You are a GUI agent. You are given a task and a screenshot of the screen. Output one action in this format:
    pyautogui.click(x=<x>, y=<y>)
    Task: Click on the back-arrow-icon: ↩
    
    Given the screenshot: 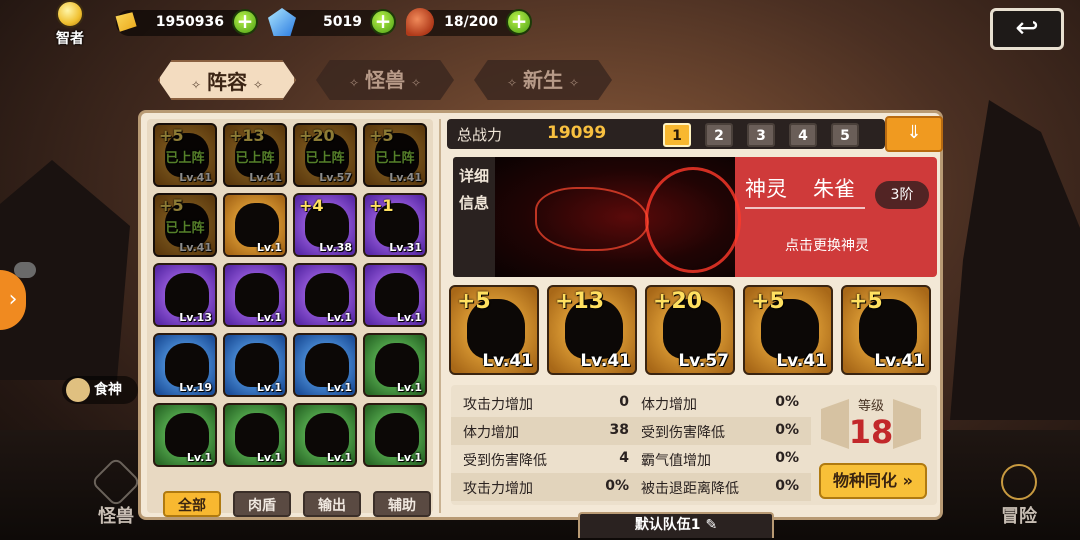 What is the action you would take?
    pyautogui.click(x=1027, y=27)
    